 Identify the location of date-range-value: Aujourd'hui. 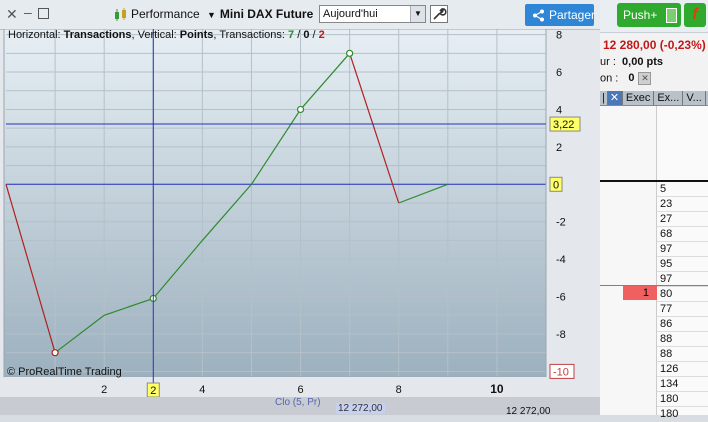
(350, 14).